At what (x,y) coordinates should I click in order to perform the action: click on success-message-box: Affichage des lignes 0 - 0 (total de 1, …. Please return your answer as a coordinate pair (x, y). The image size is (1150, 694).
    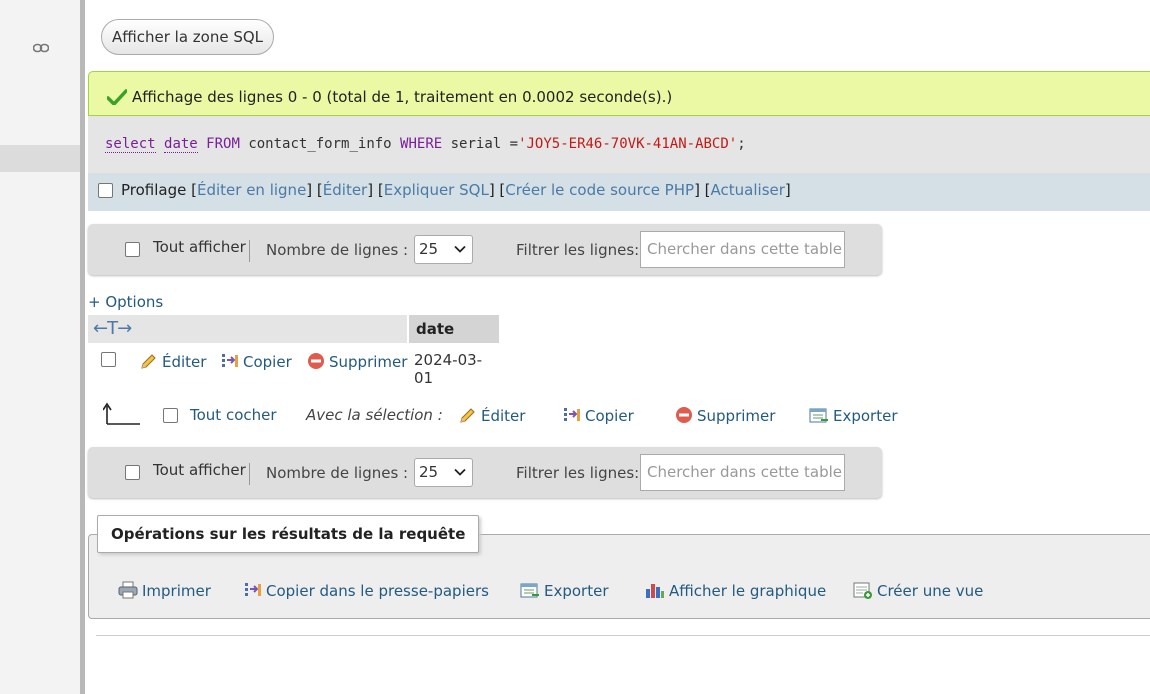
    Looking at the image, I should click on (619, 93).